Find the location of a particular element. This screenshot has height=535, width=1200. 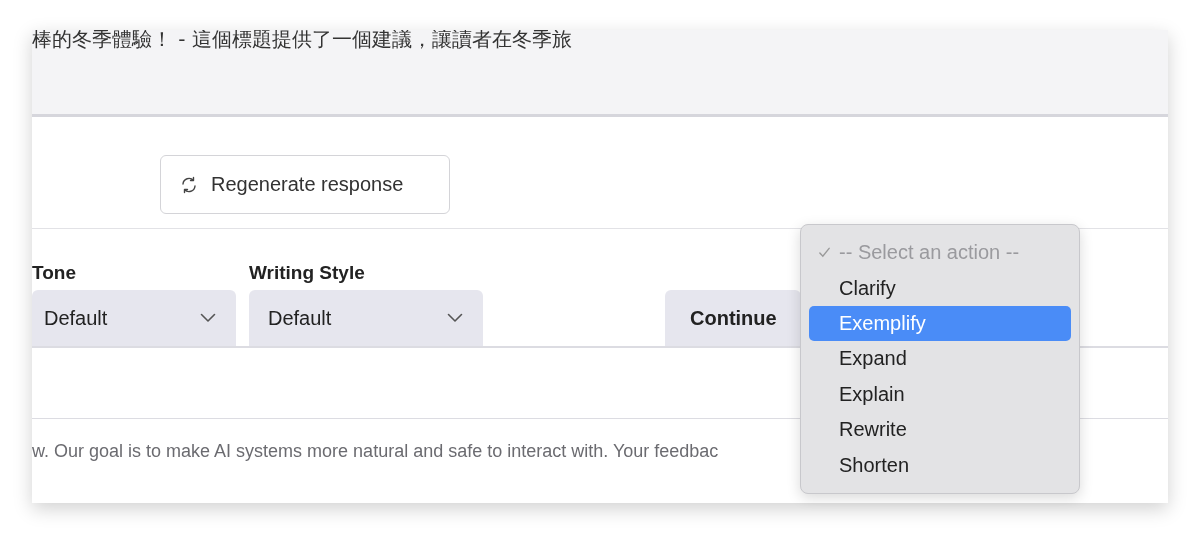

menu-item: -- Select an action -- is located at coordinates (940, 253).